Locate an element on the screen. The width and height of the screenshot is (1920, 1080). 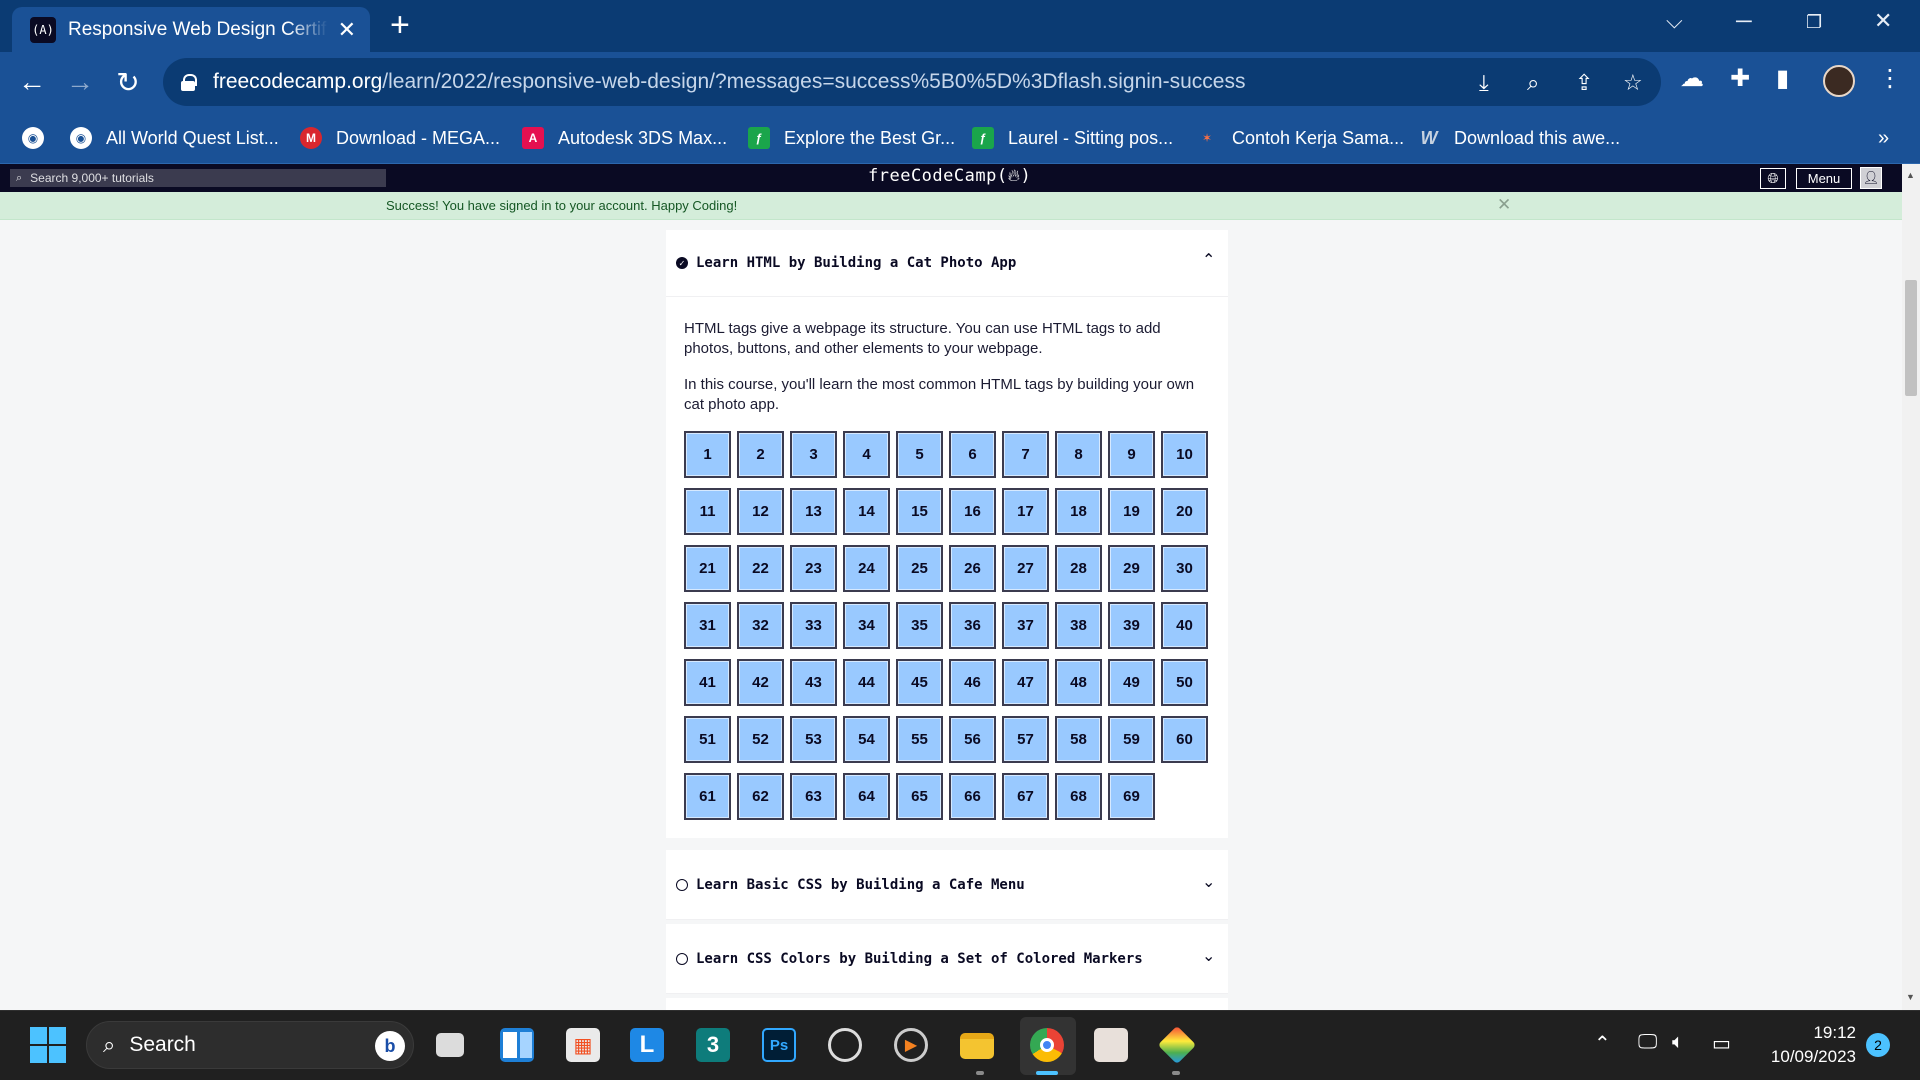
step-button-5: 5 is located at coordinates (919, 454).